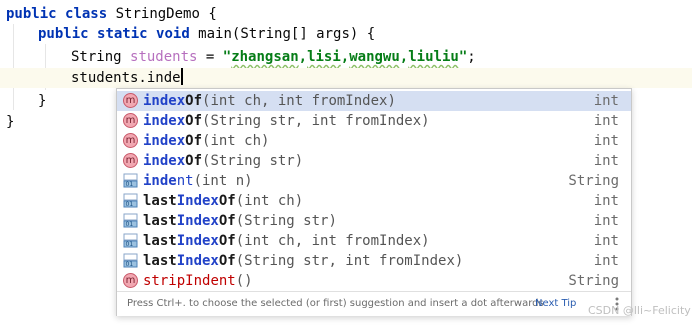 Image resolution: width=692 pixels, height=326 pixels. Describe the element at coordinates (374, 221) in the screenshot. I see `completion-item: 01 lastIndexOf(String str) int` at that location.